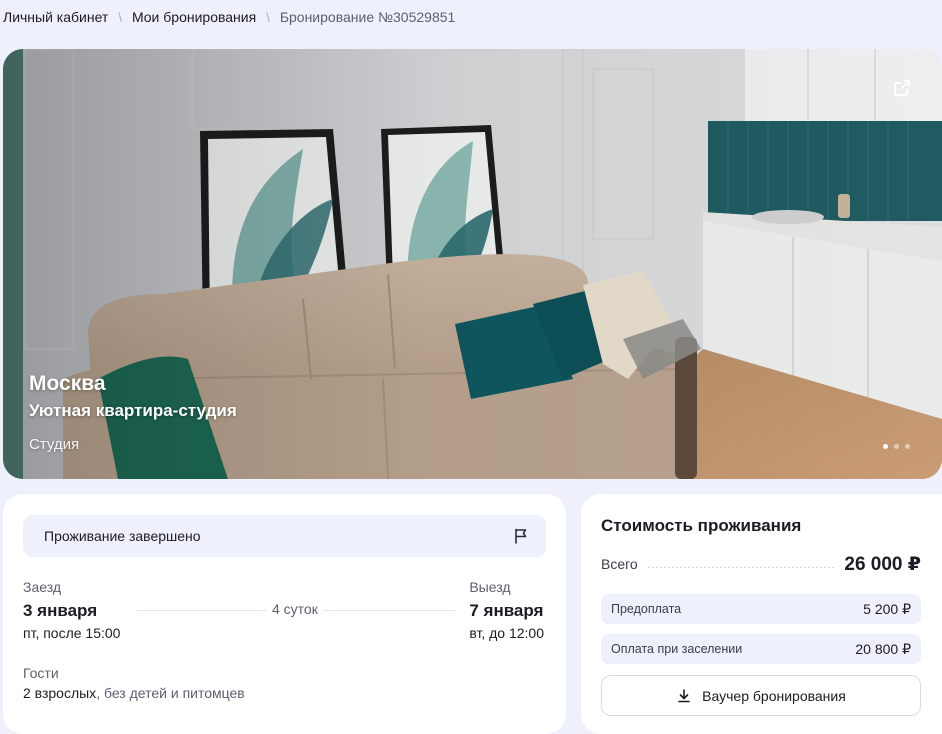 The width and height of the screenshot is (942, 734). What do you see at coordinates (619, 564) in the screenshot?
I see `total-label: Всего` at bounding box center [619, 564].